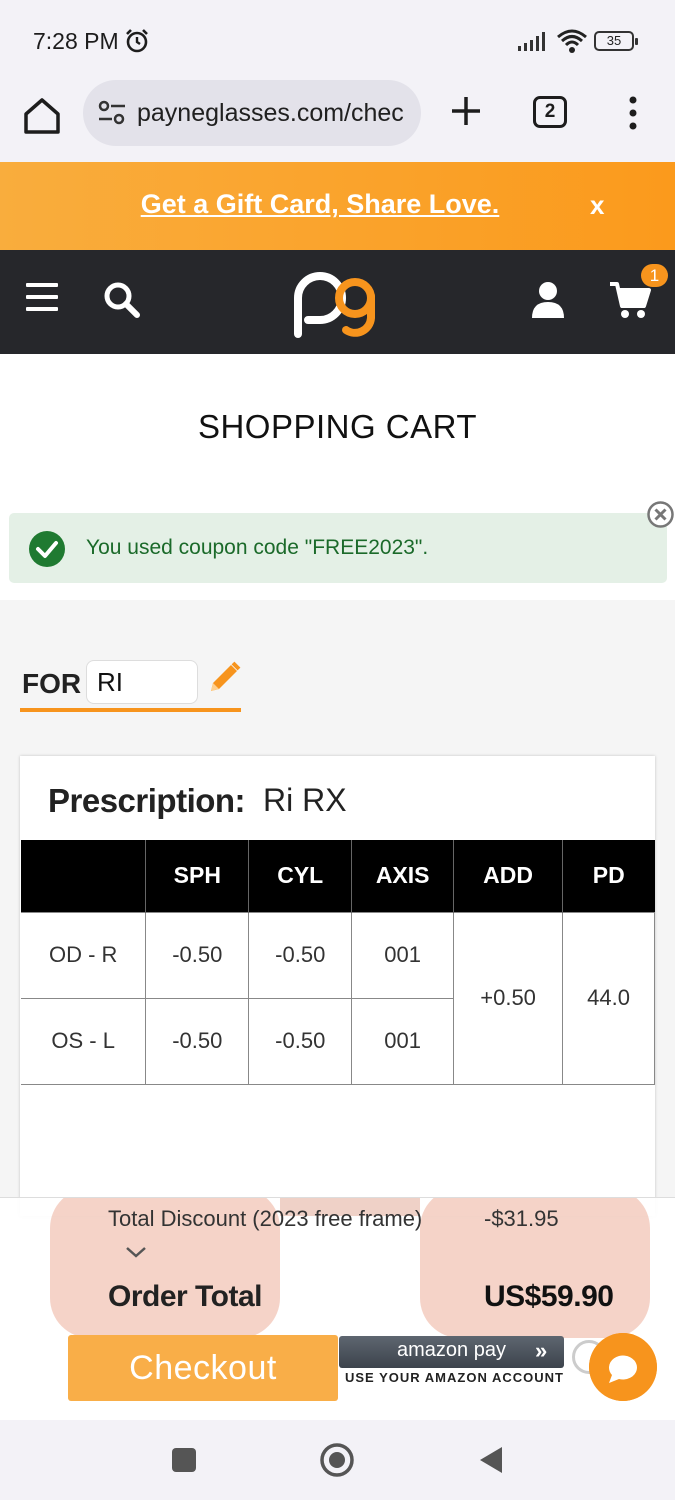  Describe the element at coordinates (508, 998) in the screenshot. I see `add-value: +0.50` at that location.